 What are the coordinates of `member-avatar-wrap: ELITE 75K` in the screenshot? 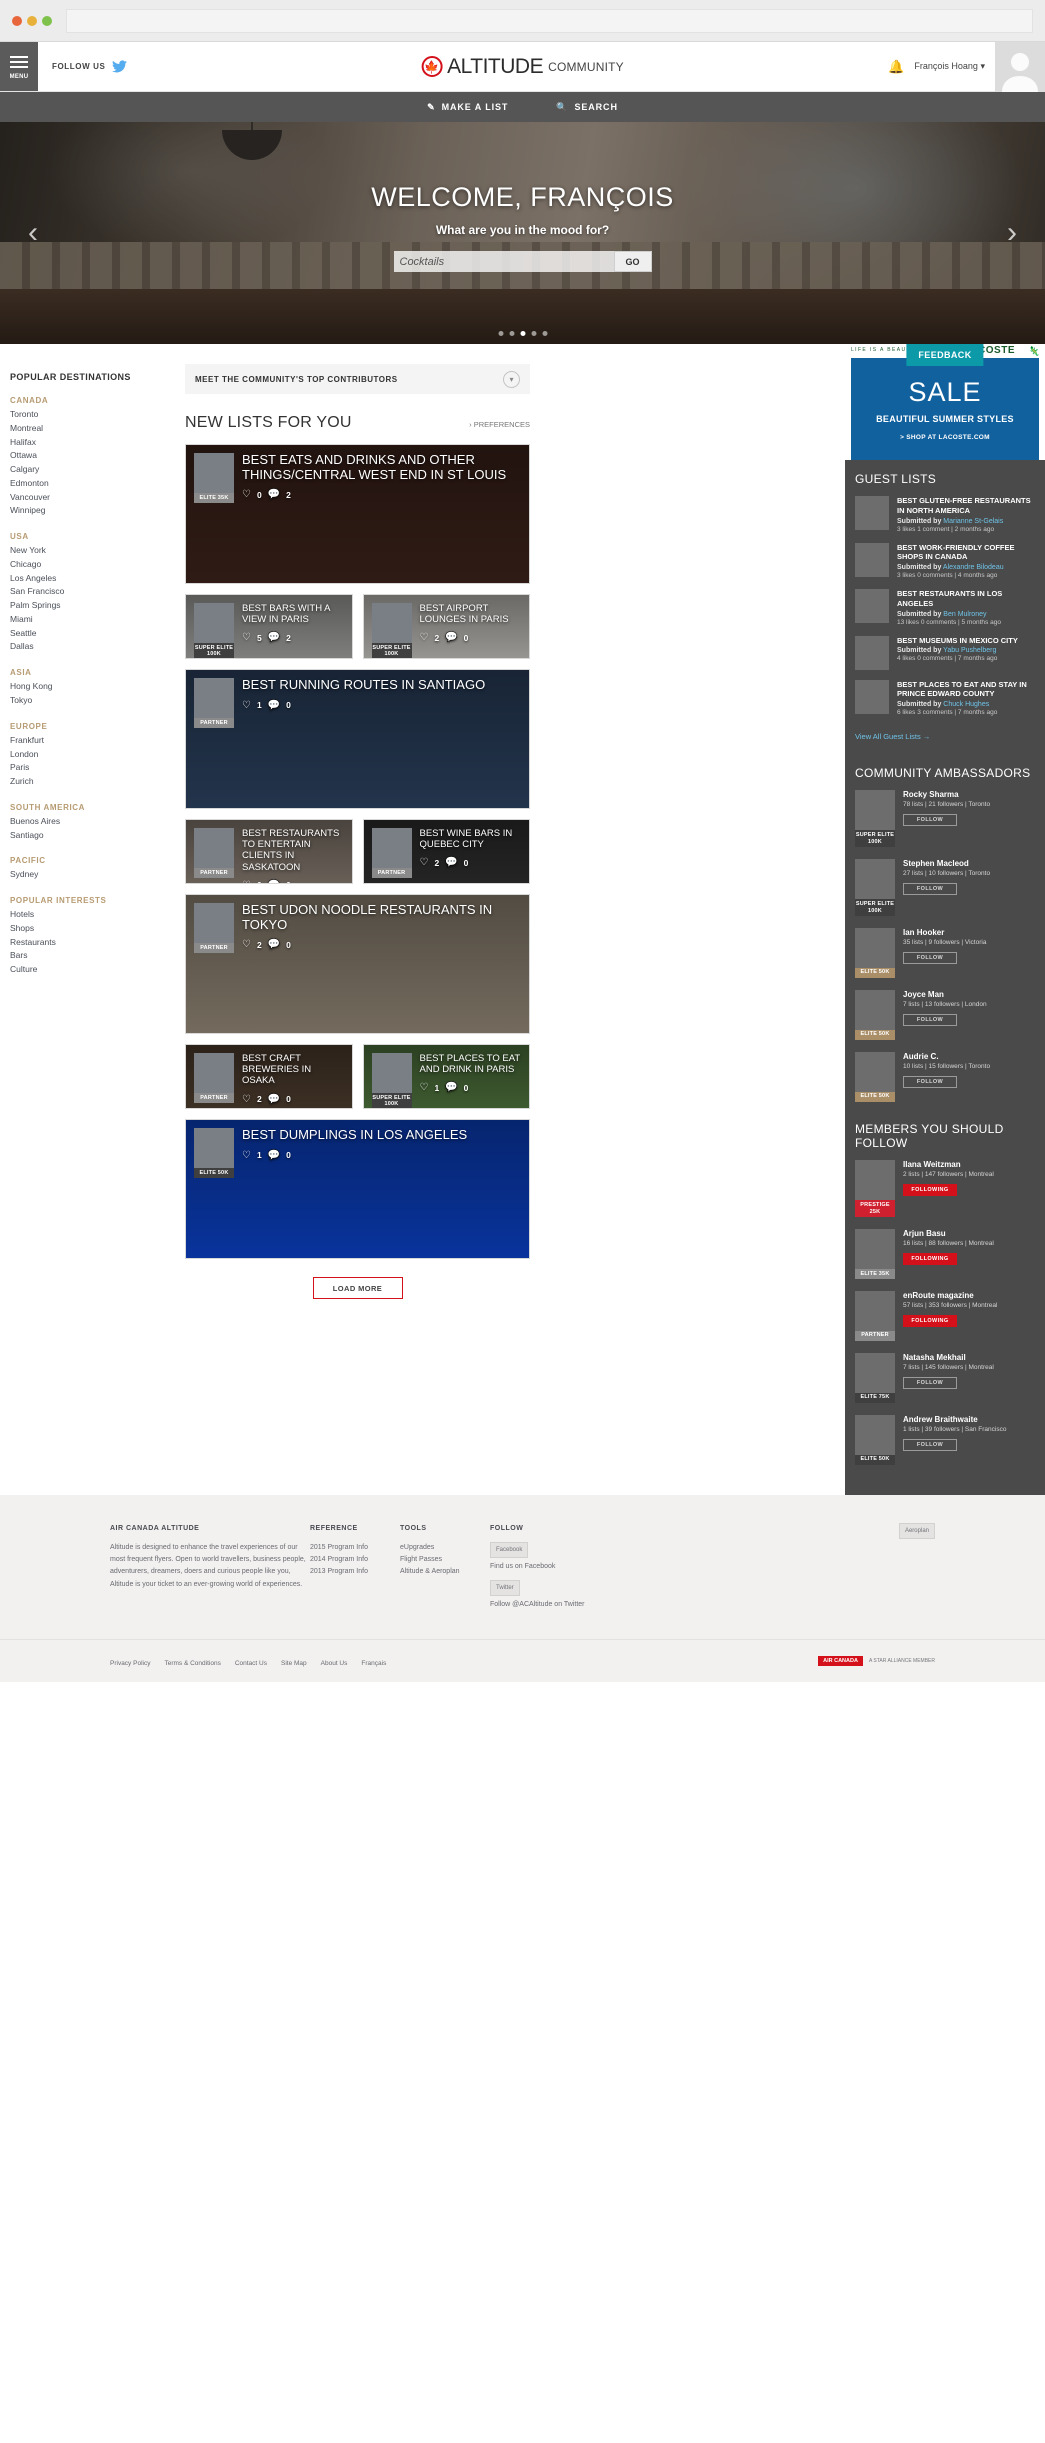 It's located at (875, 1377).